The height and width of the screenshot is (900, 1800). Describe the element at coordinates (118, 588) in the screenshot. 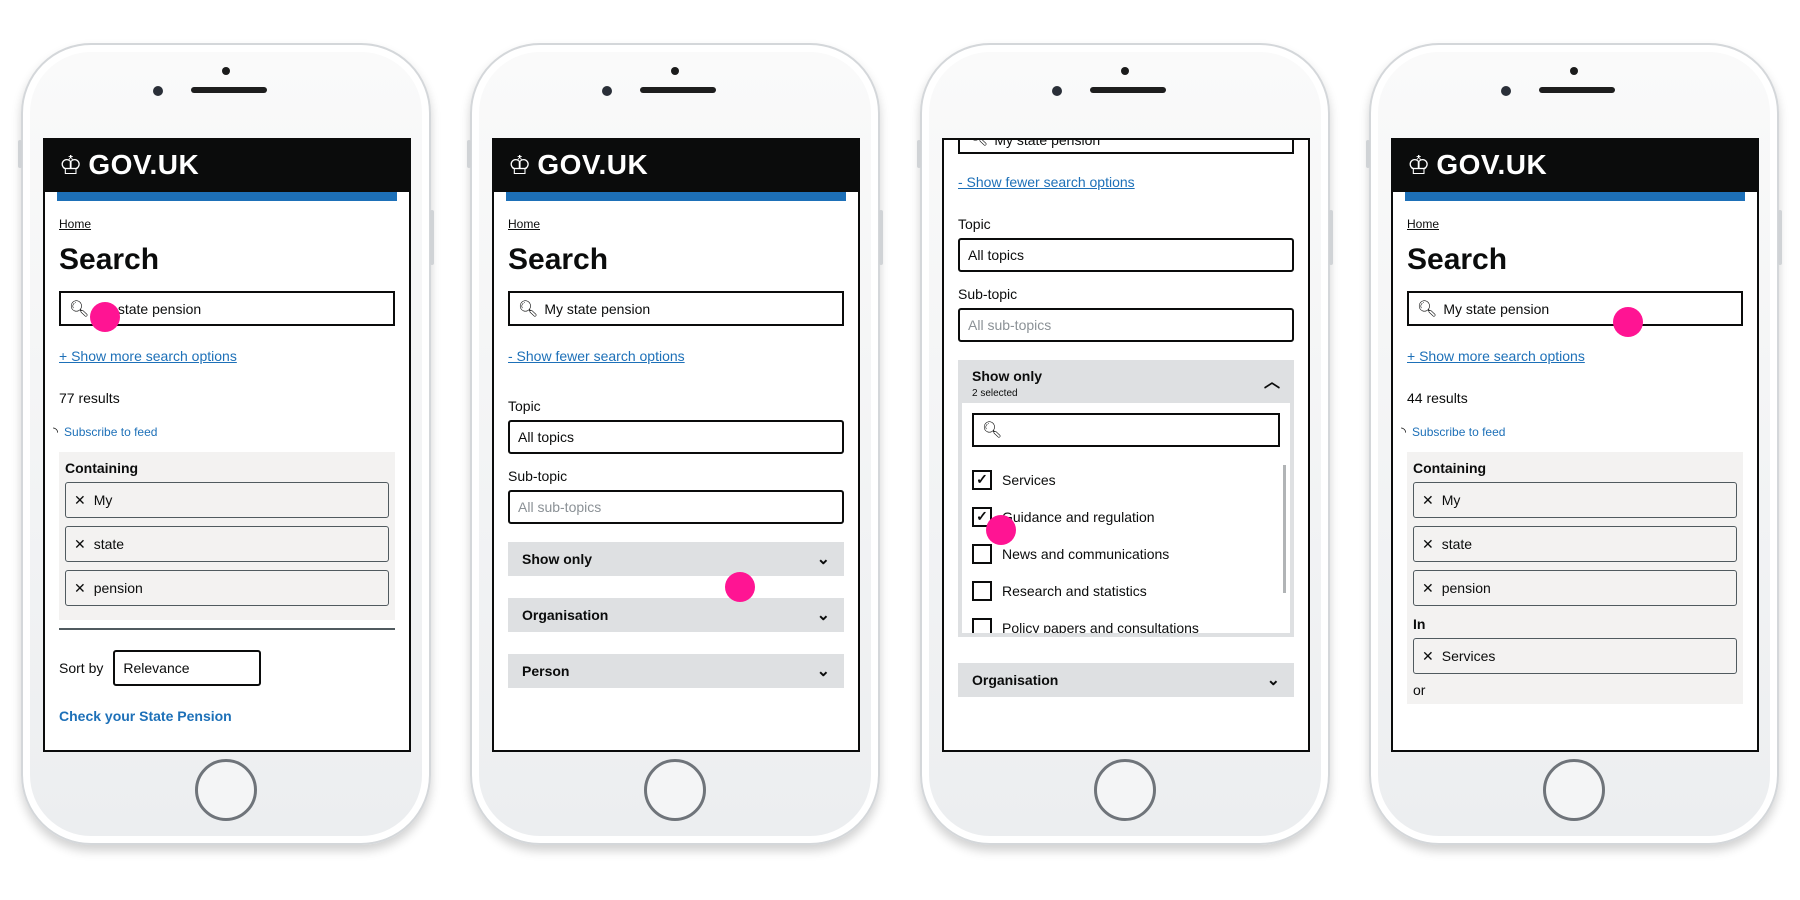

I see `tag-label: pension` at that location.